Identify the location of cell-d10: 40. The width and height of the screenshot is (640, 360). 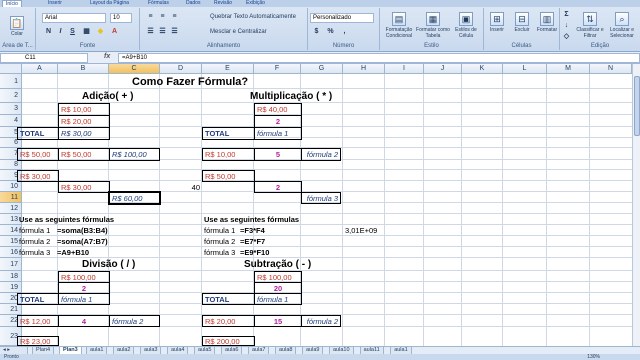
(181, 187).